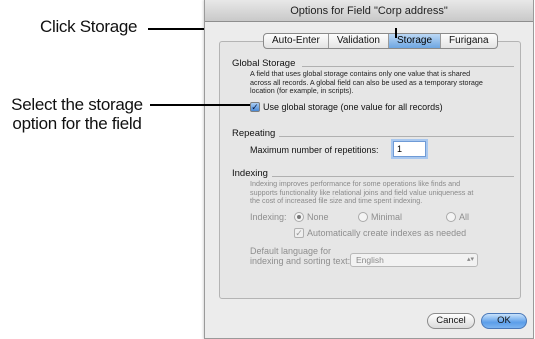 The height and width of the screenshot is (339, 535). I want to click on callout-2-line-2: option for the field, so click(77, 123).